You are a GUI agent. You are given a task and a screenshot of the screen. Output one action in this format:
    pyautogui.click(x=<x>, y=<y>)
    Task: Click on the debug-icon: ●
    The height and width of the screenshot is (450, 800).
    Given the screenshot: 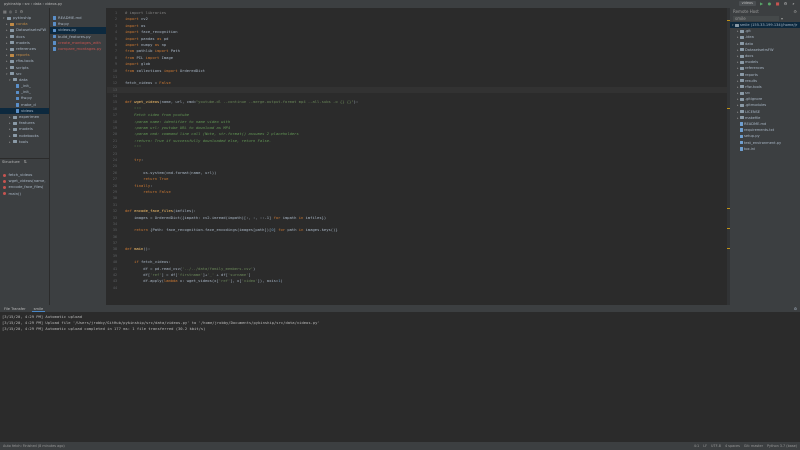 What is the action you would take?
    pyautogui.click(x=769, y=3)
    